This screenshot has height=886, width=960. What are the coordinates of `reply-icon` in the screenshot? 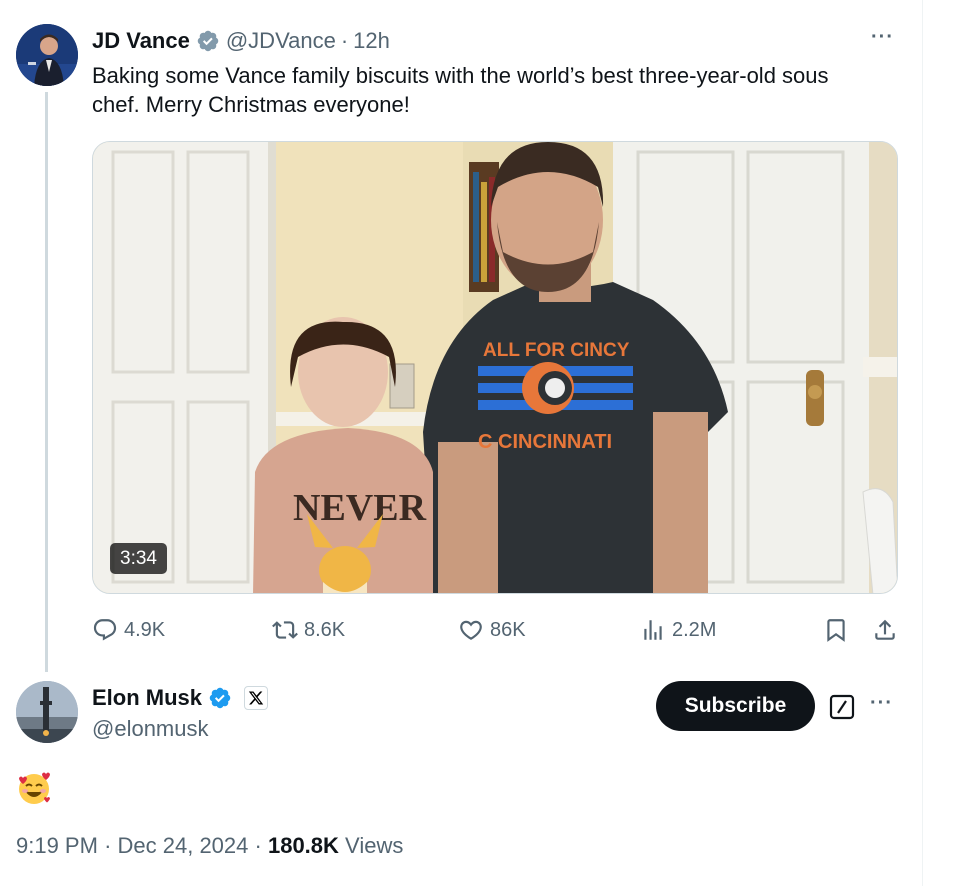 It's located at (105, 630).